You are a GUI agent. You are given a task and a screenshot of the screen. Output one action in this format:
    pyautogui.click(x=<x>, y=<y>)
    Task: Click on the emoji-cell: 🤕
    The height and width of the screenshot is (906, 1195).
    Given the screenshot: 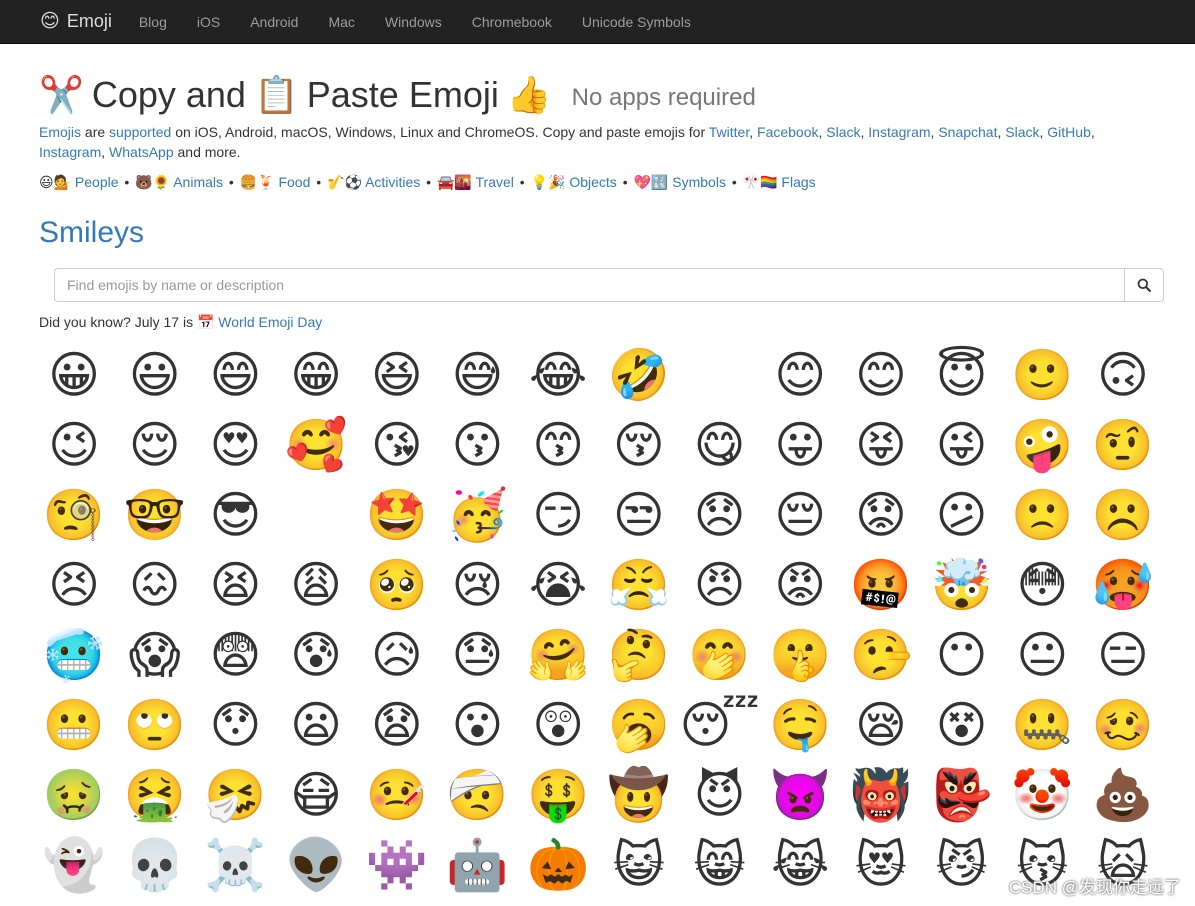 What is the action you would take?
    pyautogui.click(x=477, y=795)
    